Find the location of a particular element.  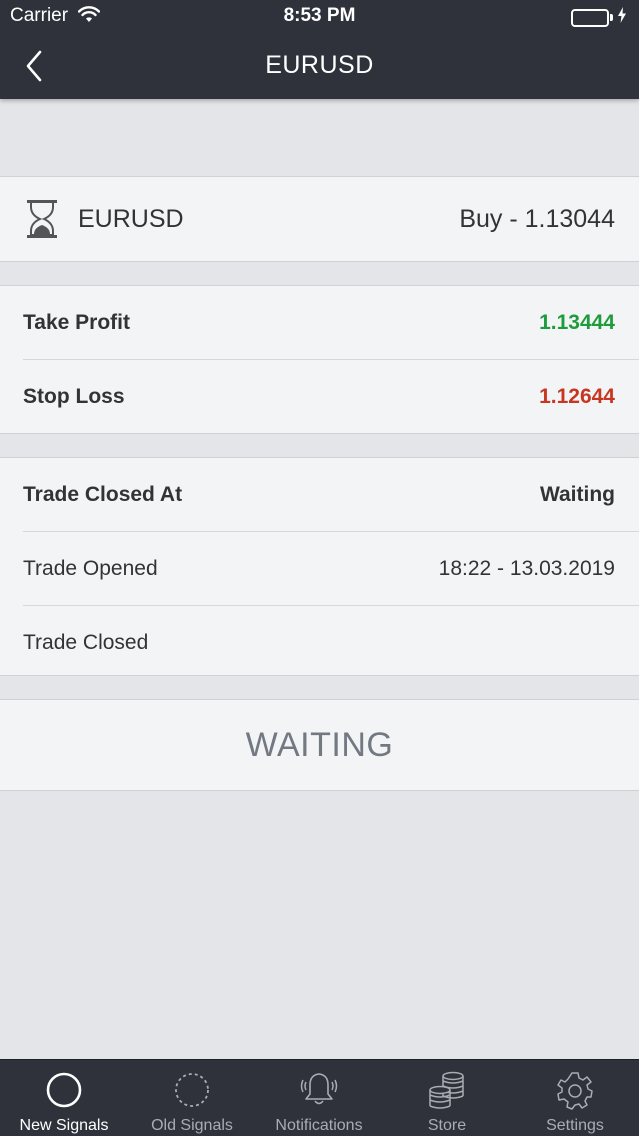

gear-icon is located at coordinates (575, 1090).